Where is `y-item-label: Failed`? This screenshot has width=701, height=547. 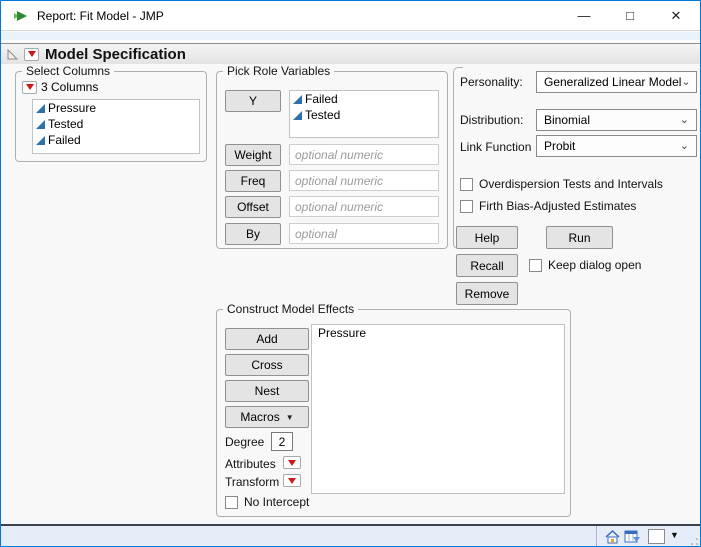 y-item-label: Failed is located at coordinates (321, 99).